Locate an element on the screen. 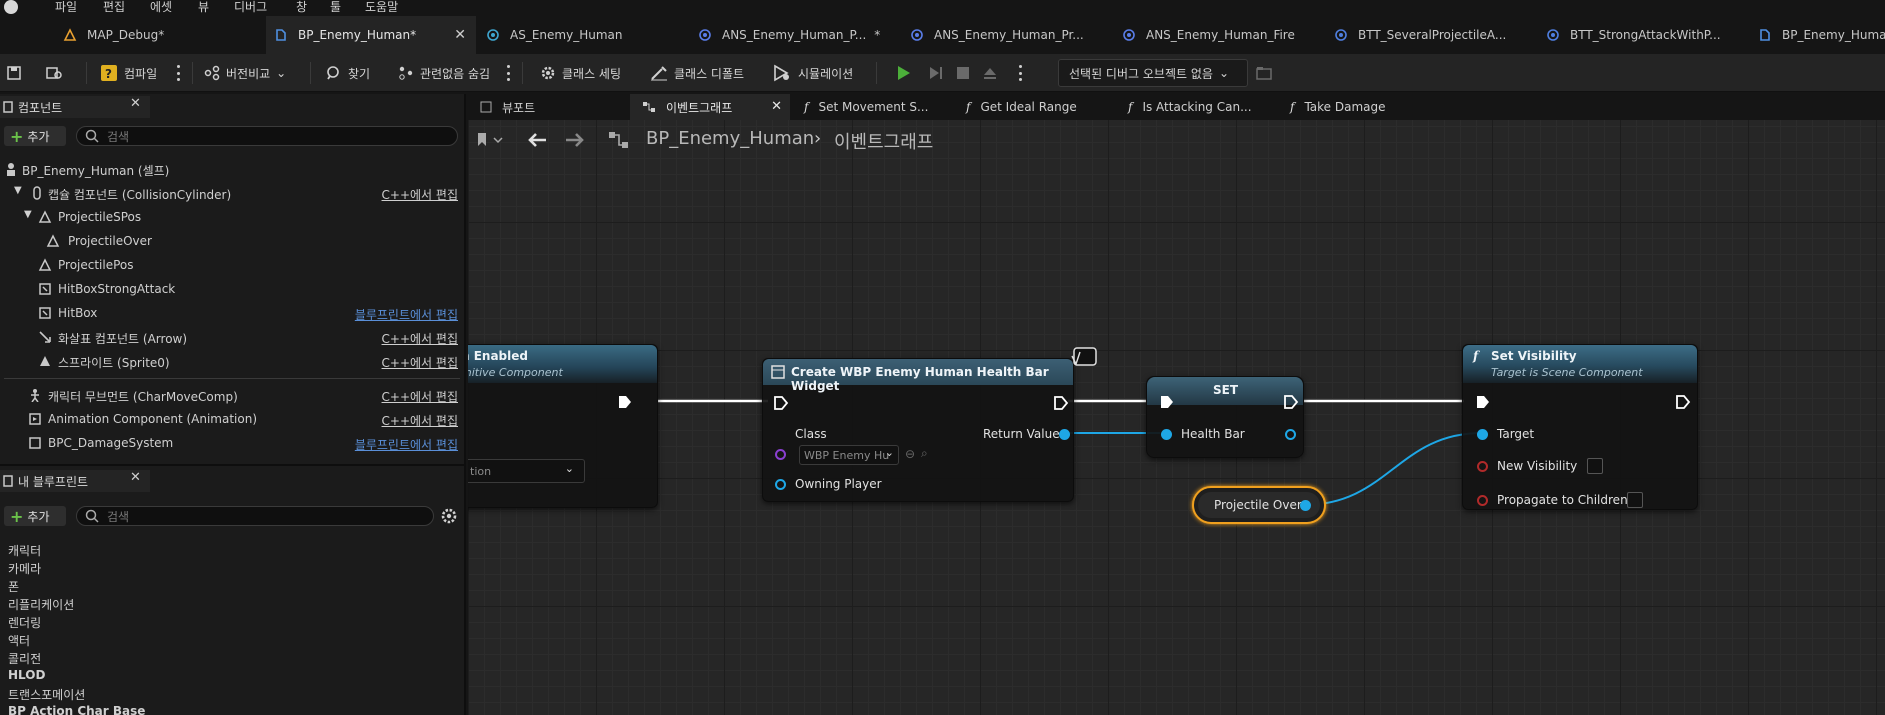 This screenshot has width=1885, height=715. collision-enabled-dropdown: tion ⌄ is located at coordinates (526, 471).